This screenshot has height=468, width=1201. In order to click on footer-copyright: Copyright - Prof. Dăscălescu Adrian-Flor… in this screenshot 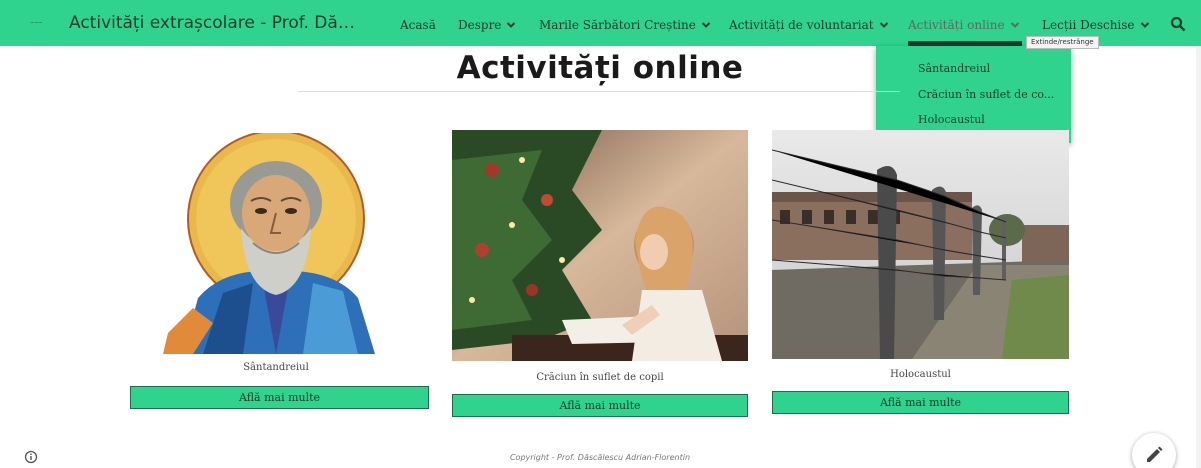, I will do `click(600, 457)`.